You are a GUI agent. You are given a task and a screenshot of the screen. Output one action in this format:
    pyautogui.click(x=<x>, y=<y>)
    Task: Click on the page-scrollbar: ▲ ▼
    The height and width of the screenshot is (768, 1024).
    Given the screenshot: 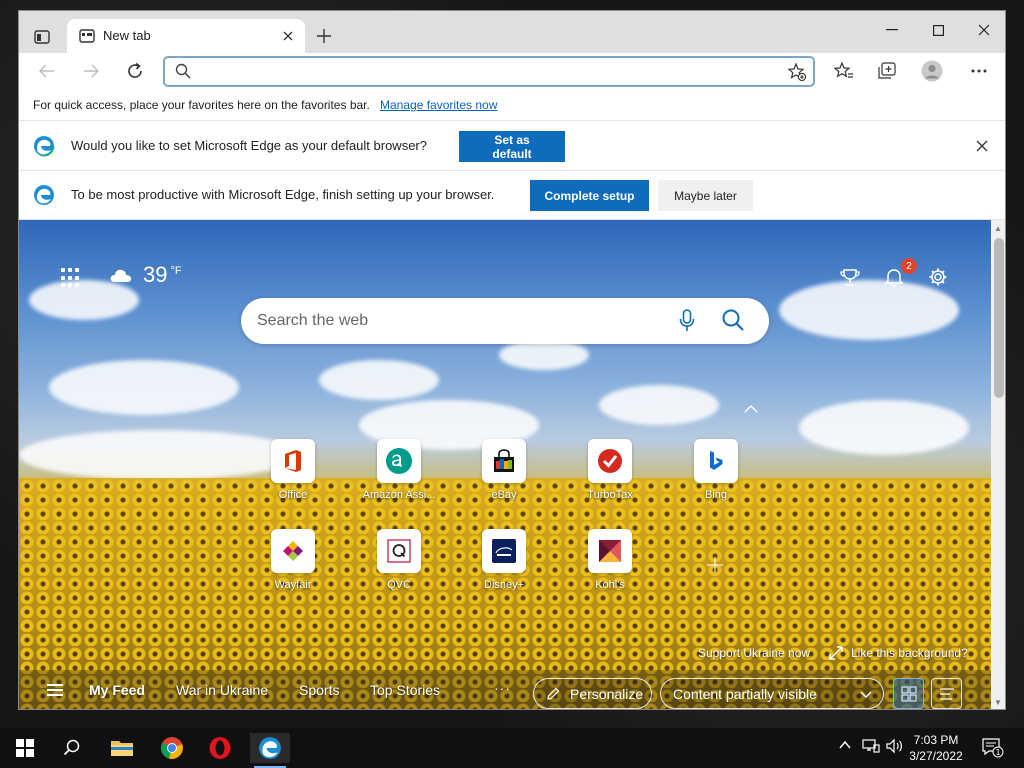 What is the action you would take?
    pyautogui.click(x=998, y=464)
    